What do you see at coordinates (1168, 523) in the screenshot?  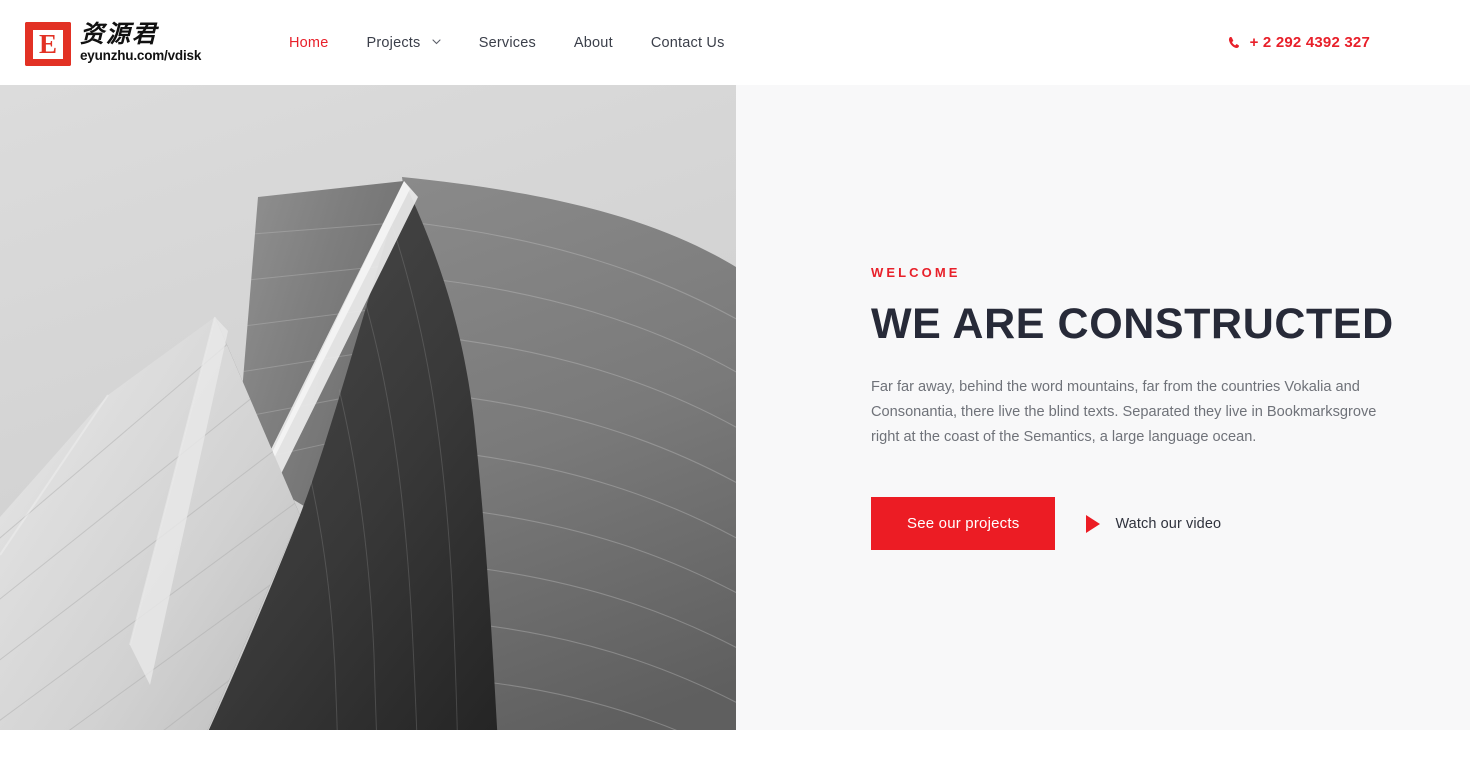 I see `watch-video-label: Watch our video` at bounding box center [1168, 523].